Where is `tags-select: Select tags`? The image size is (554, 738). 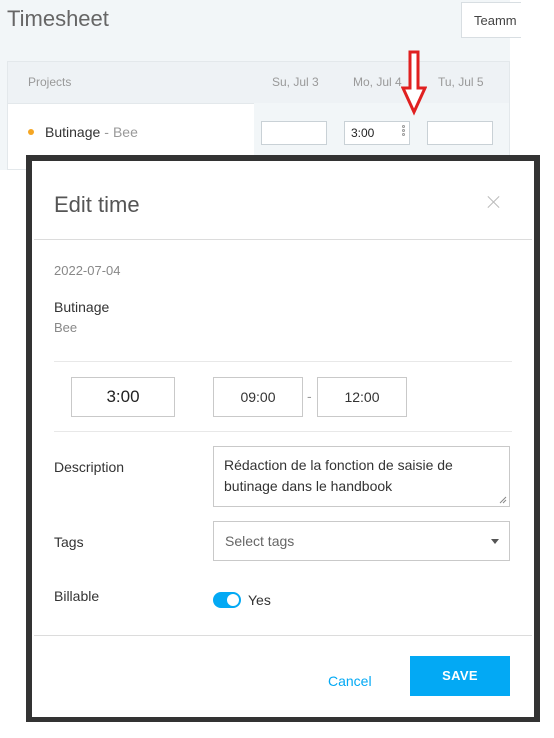 tags-select: Select tags is located at coordinates (361, 541).